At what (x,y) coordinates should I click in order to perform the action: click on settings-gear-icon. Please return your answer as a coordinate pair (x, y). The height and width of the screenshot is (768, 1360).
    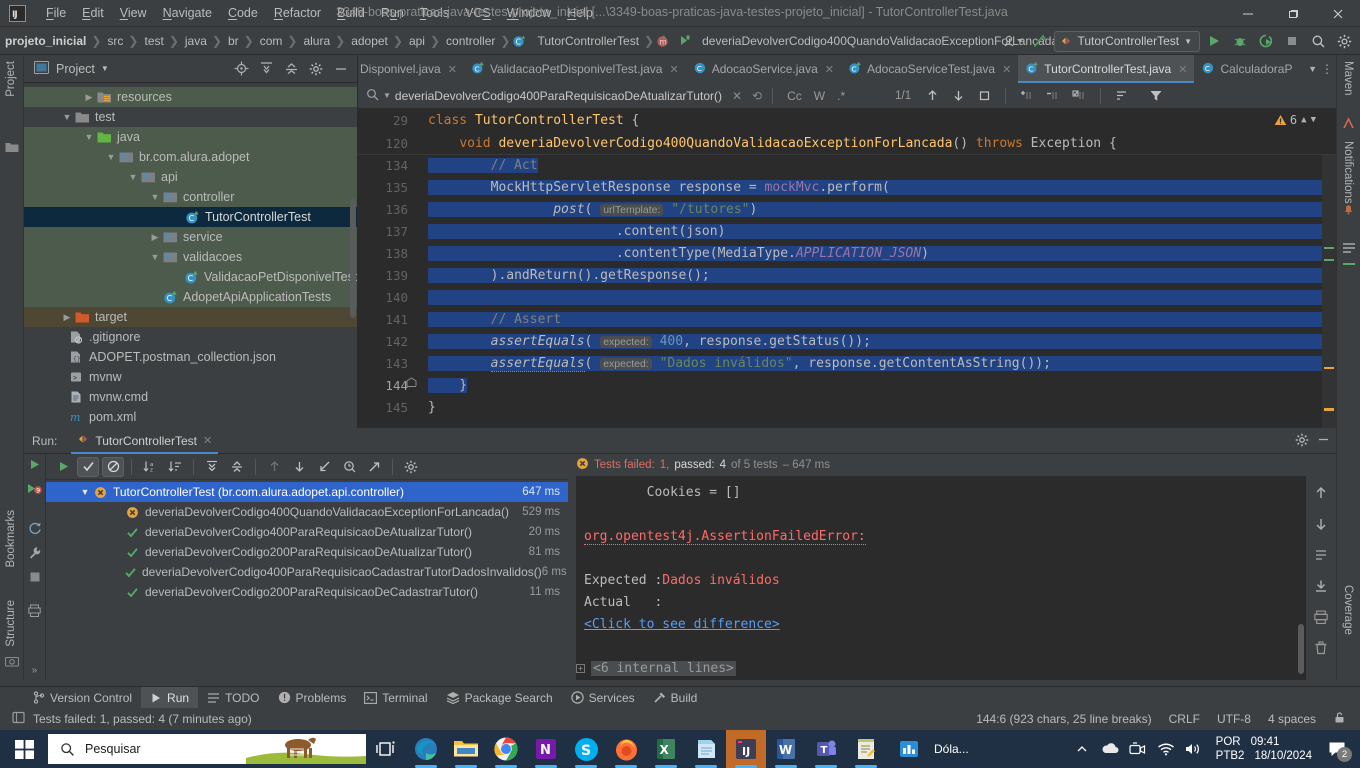
    Looking at the image, I should click on (1344, 41).